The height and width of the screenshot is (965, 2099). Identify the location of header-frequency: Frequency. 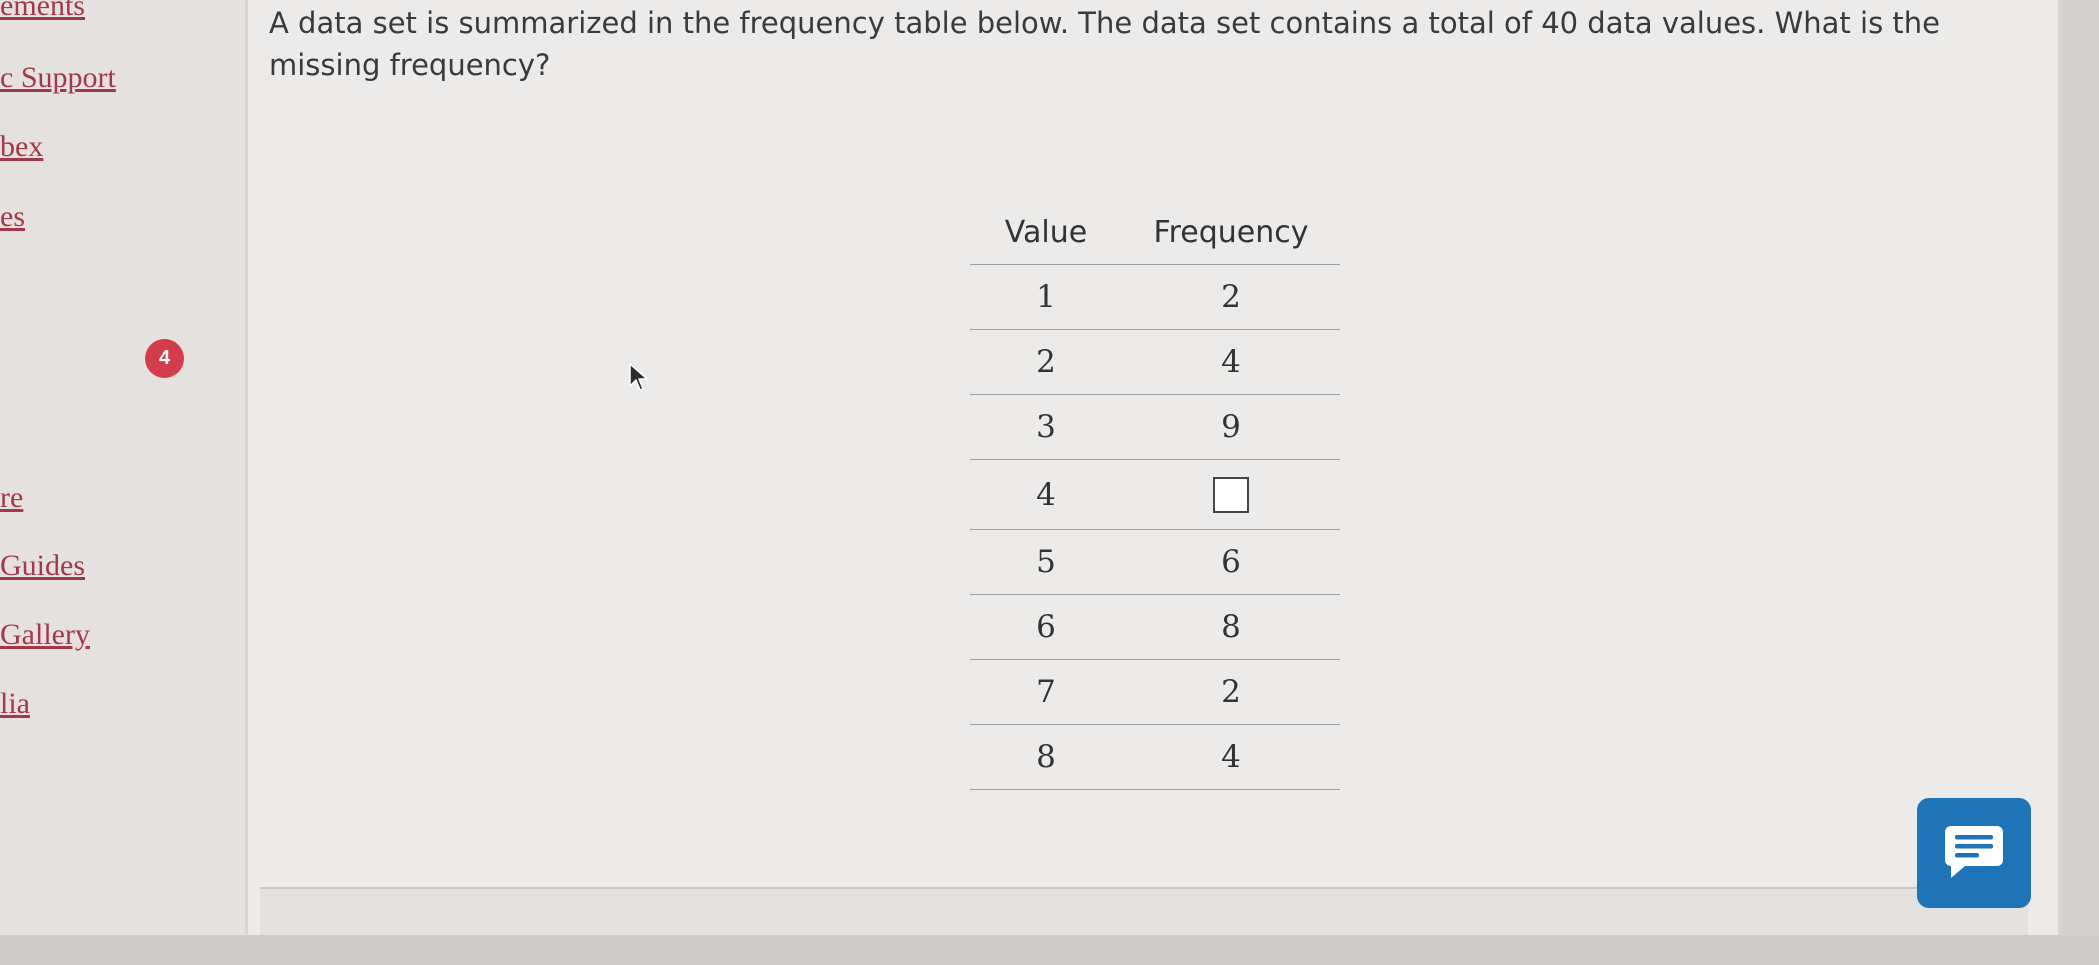
(1231, 232).